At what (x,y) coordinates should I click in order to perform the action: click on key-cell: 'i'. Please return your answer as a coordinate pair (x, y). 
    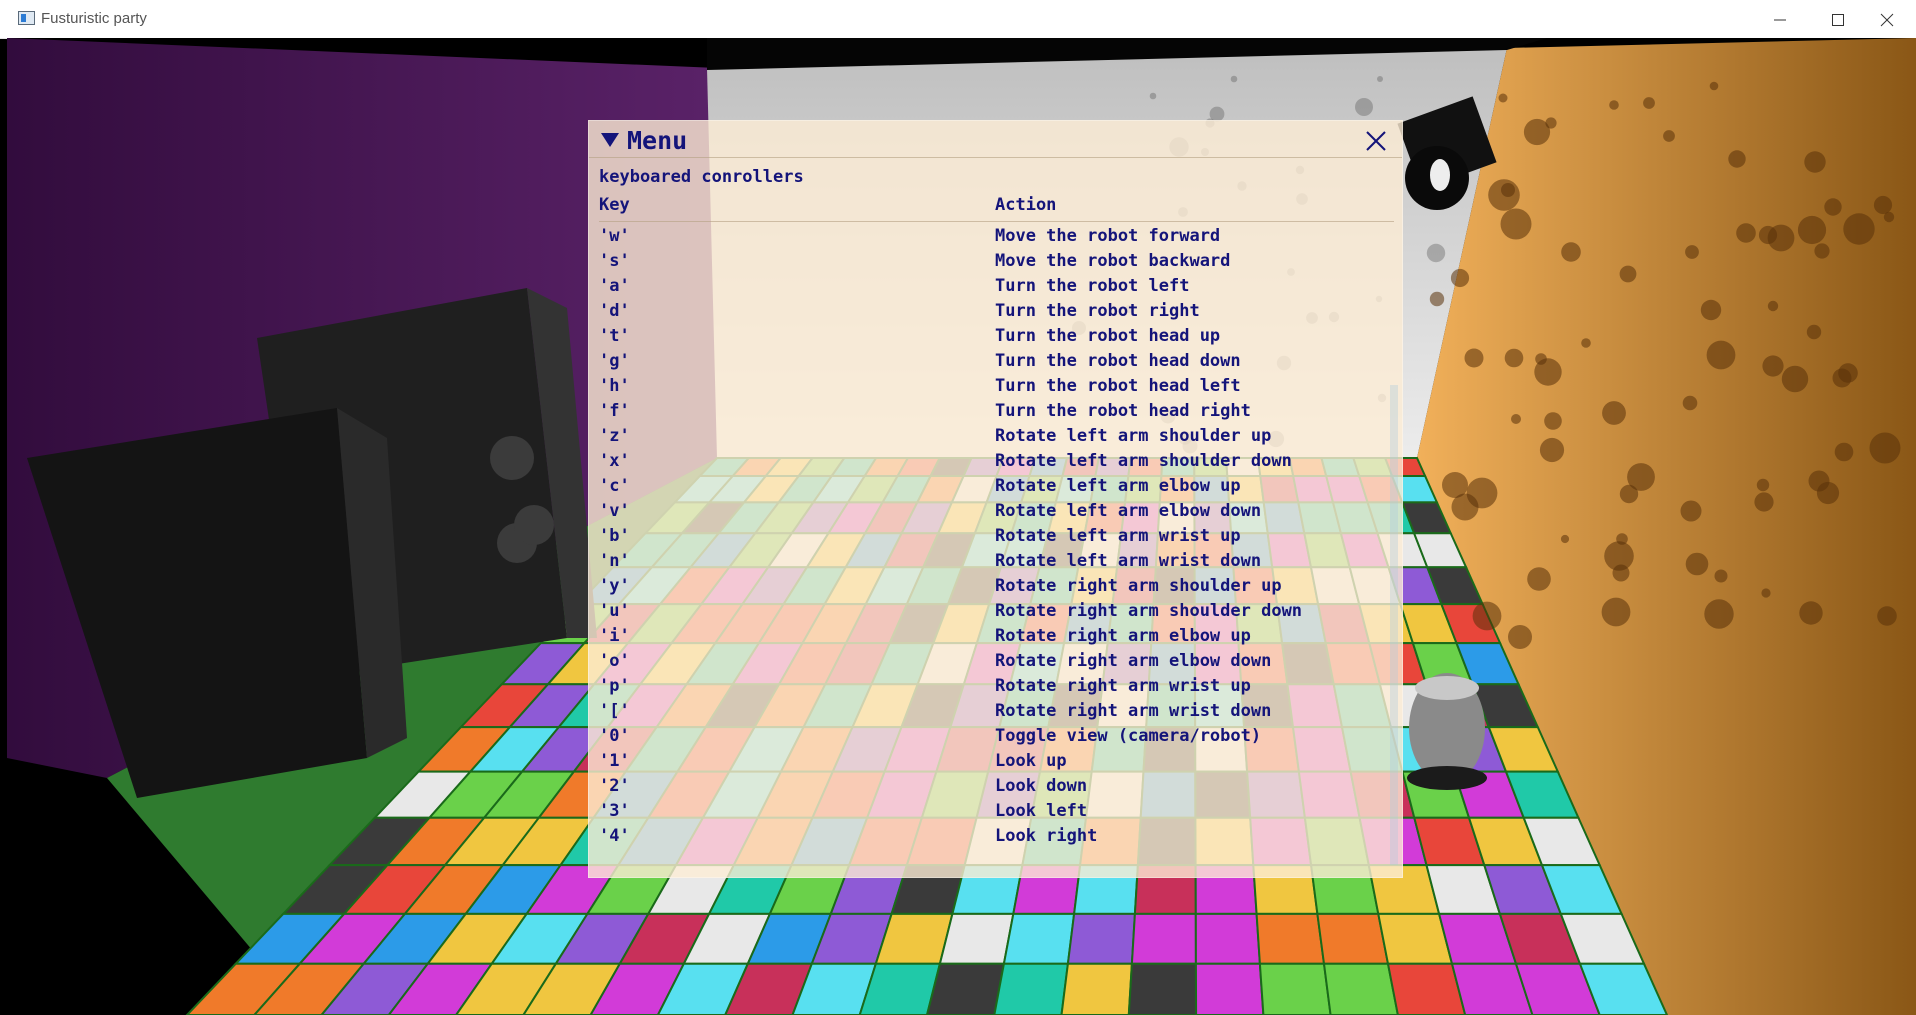
    Looking at the image, I should click on (614, 636).